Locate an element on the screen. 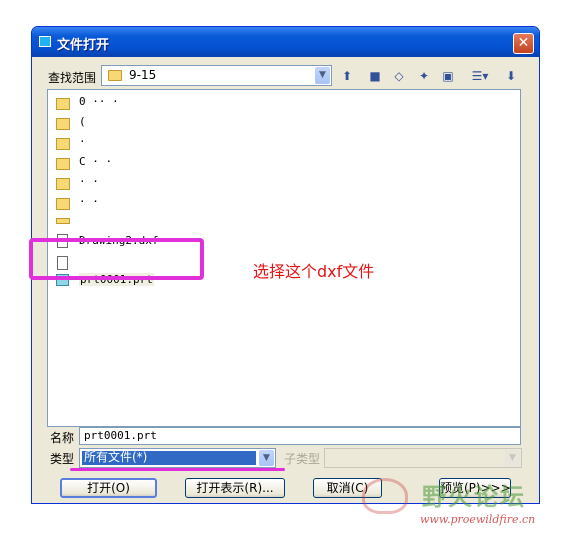  up-folder-icon: ⬆ is located at coordinates (347, 76).